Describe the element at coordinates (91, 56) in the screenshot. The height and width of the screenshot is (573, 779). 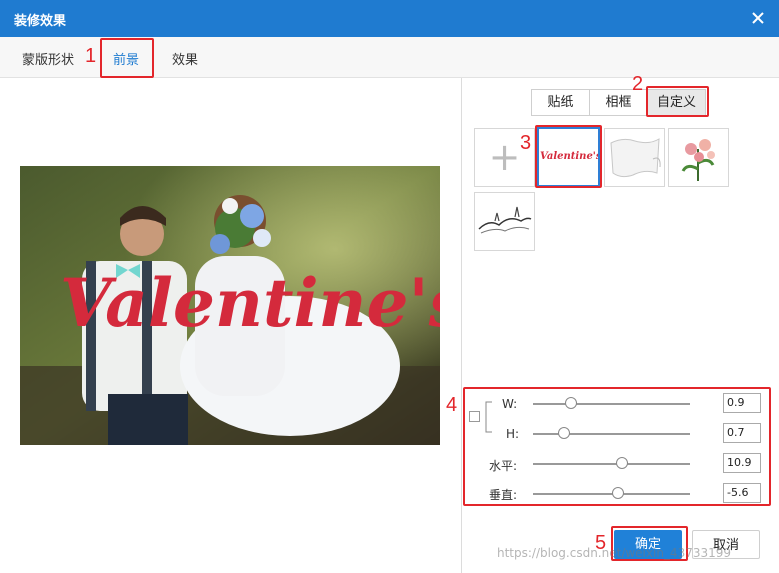
I see `annotation-number-1: 1` at that location.